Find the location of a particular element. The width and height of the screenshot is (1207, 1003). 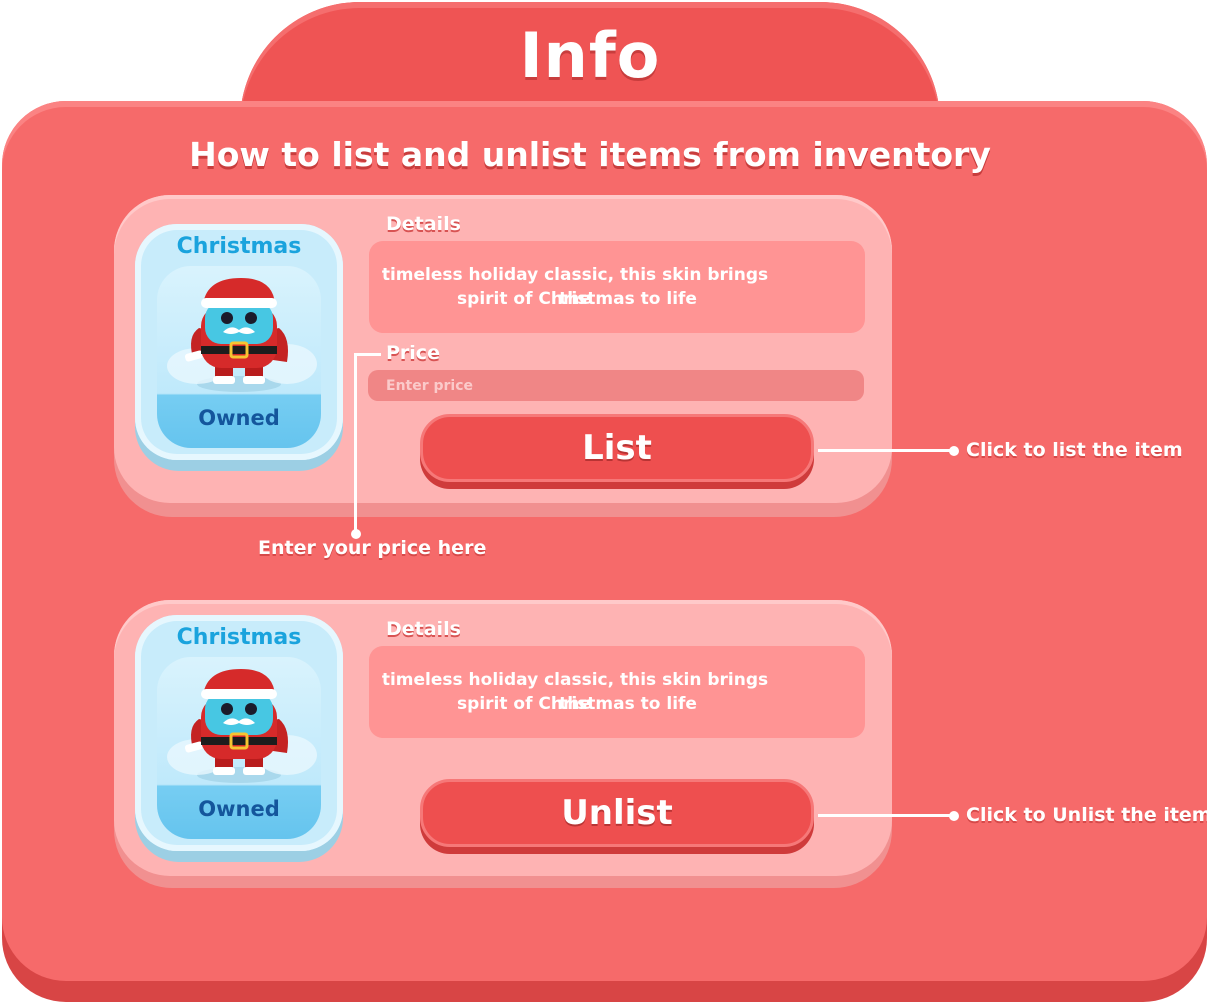

unlist-callout-dot is located at coordinates (954, 816).